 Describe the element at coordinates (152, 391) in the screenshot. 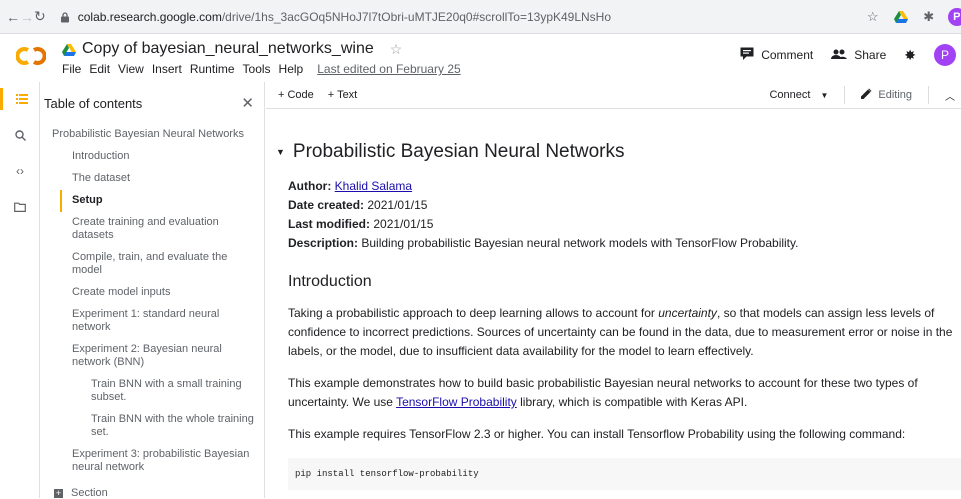

I see `toc-item: Train BNN with a small training subset.` at that location.